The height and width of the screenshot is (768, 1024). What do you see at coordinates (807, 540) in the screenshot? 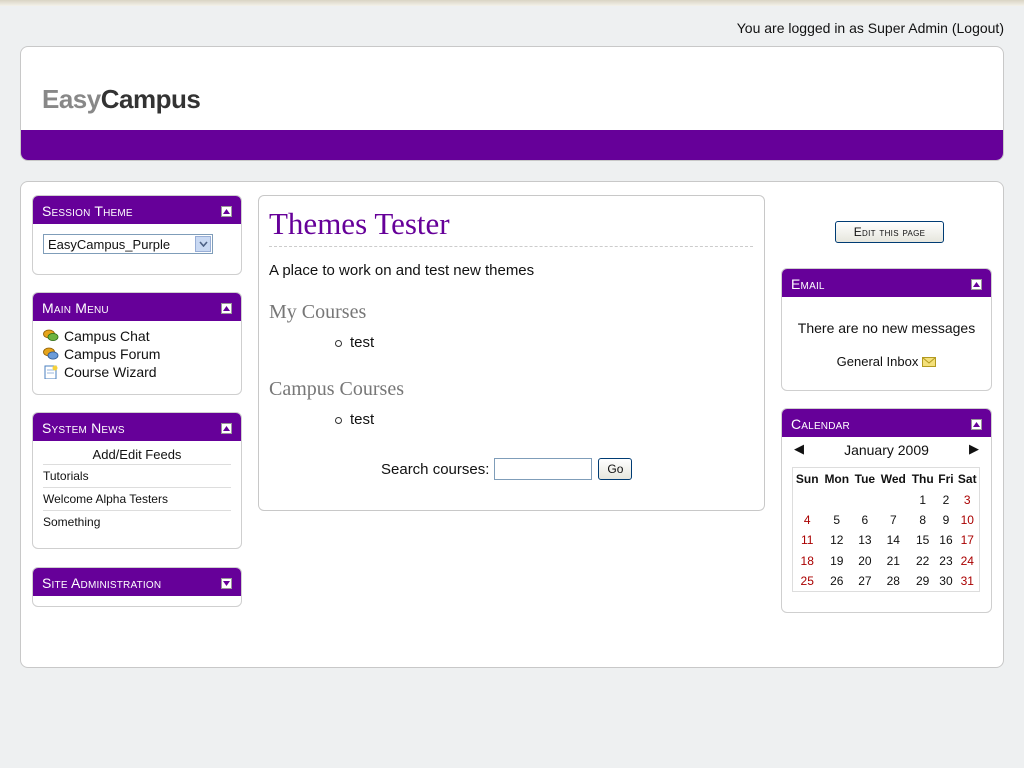
I see `calendar-day: 11` at bounding box center [807, 540].